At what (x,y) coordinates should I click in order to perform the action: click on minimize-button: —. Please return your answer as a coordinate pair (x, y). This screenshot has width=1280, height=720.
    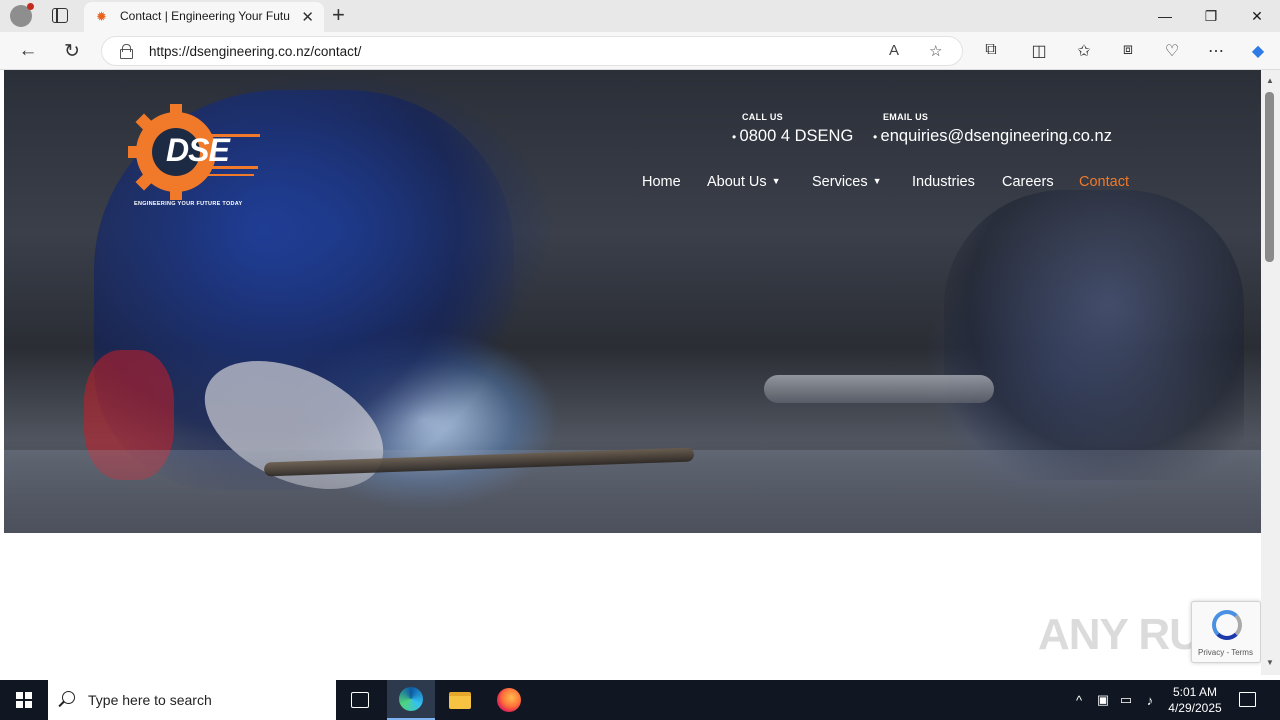
    Looking at the image, I should click on (1165, 16).